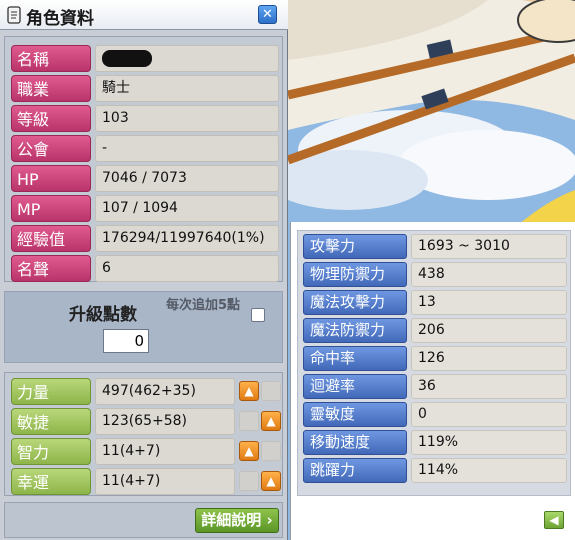 The image size is (575, 540). Describe the element at coordinates (51, 238) in the screenshot. I see `info-label: 經驗值` at that location.